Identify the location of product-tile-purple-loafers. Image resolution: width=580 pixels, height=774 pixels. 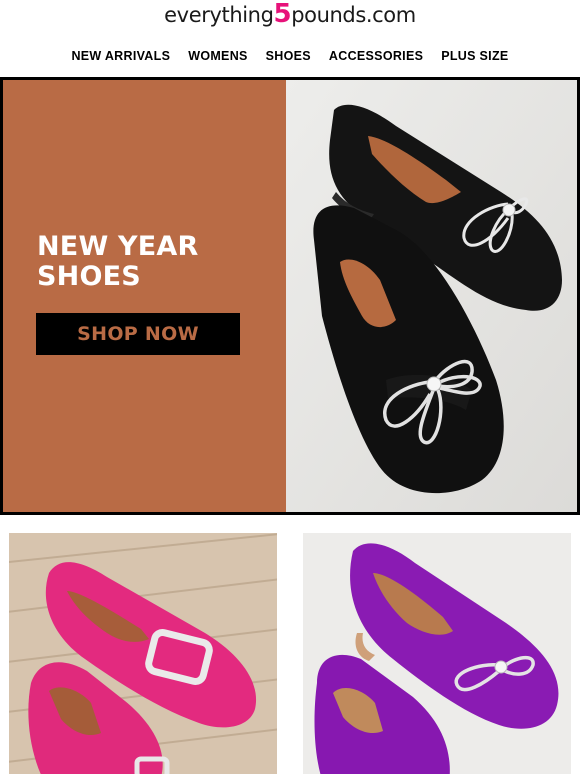
(437, 653).